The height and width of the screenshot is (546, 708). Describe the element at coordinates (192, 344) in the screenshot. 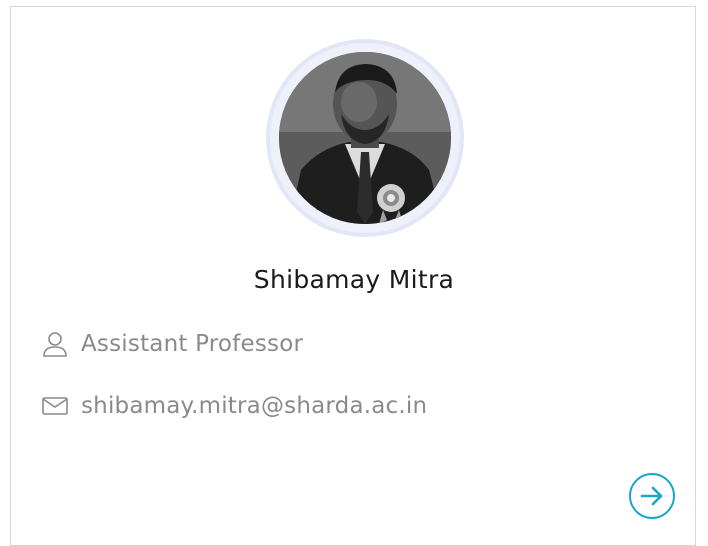

I see `designation-text: Assistant Professor` at that location.